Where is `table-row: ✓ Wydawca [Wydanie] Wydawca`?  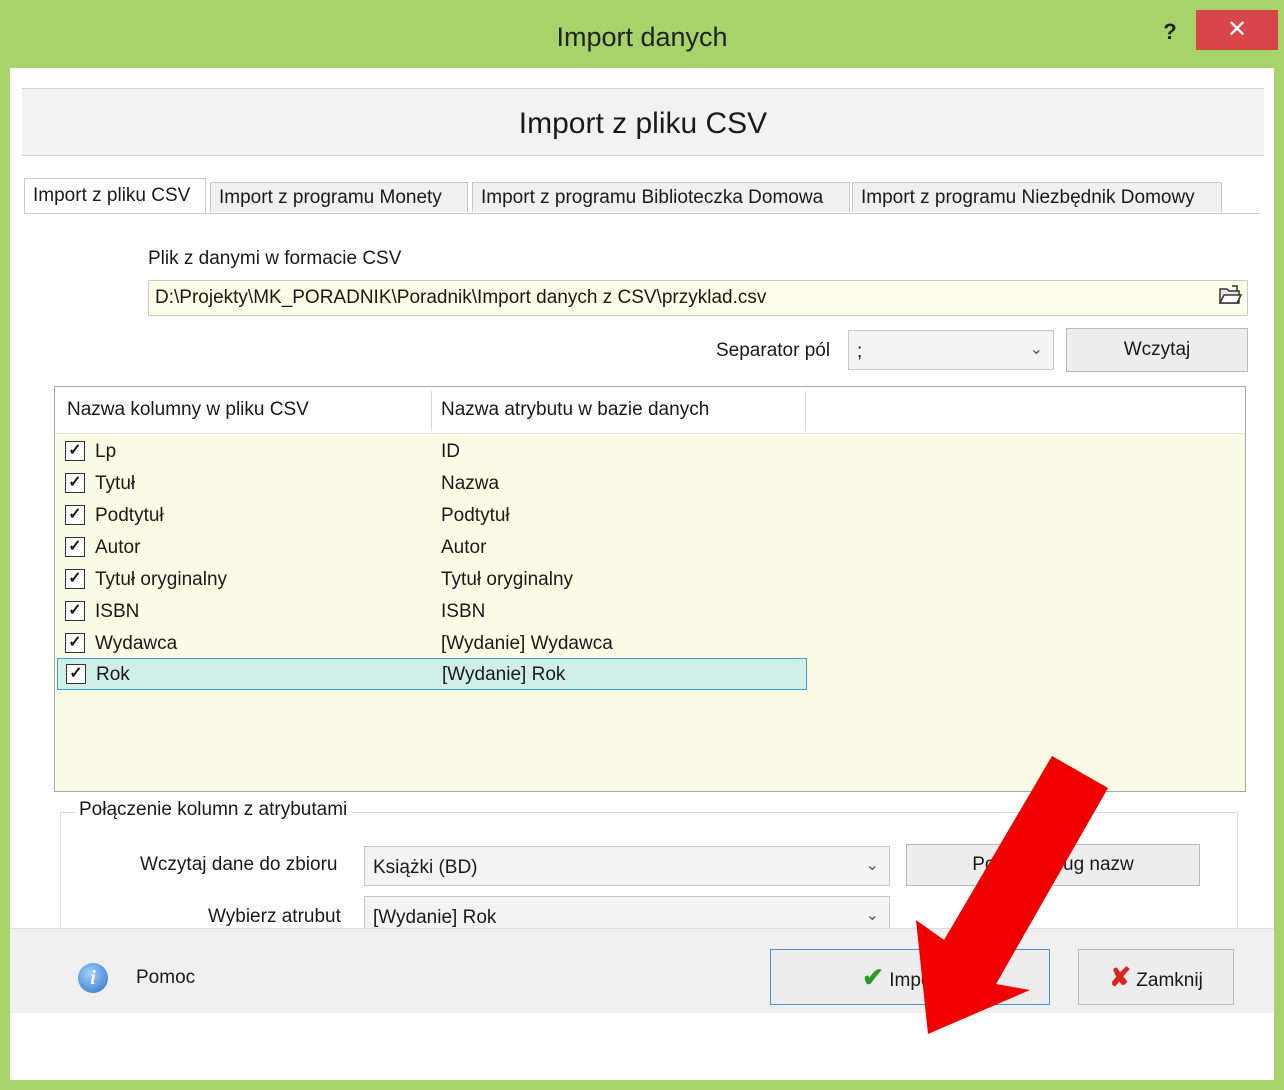
table-row: ✓ Wydawca [Wydanie] Wydawca is located at coordinates (432, 644).